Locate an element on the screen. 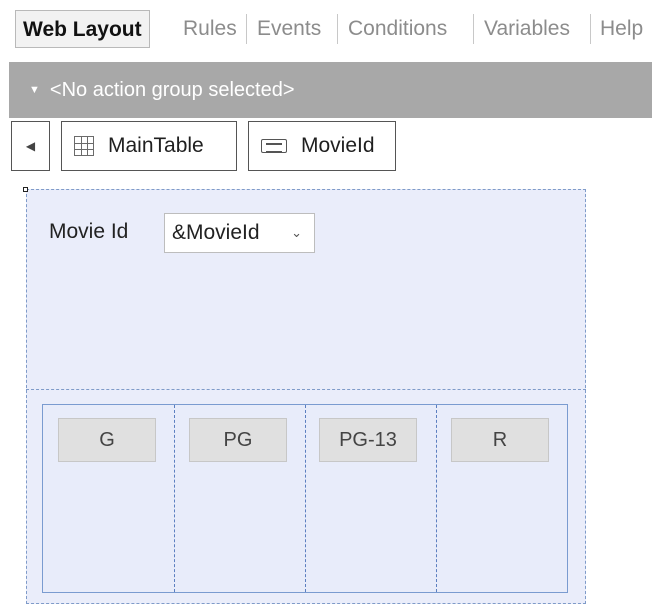 The image size is (652, 606). breadcrumb-item-label: MainTable is located at coordinates (156, 145).